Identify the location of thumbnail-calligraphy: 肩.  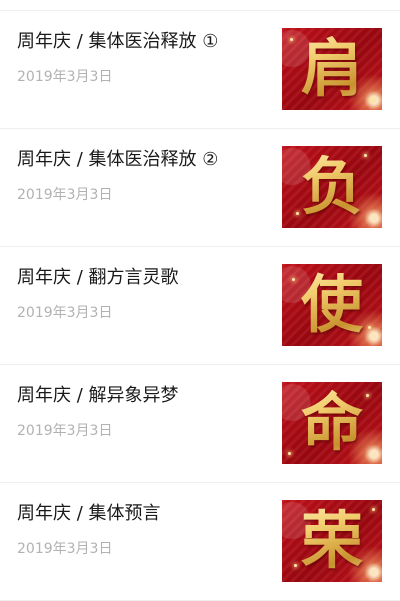
(332, 69).